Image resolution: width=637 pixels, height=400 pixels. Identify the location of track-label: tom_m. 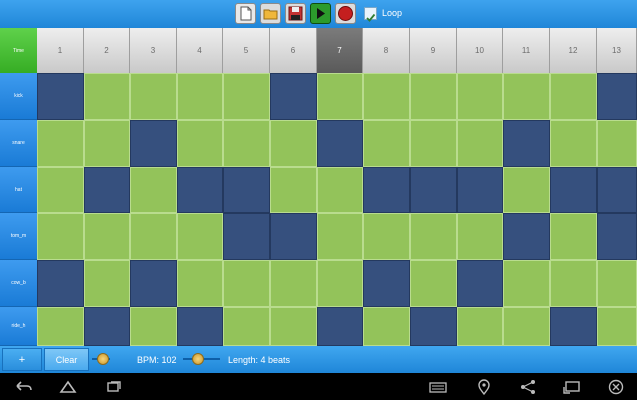
(18, 236).